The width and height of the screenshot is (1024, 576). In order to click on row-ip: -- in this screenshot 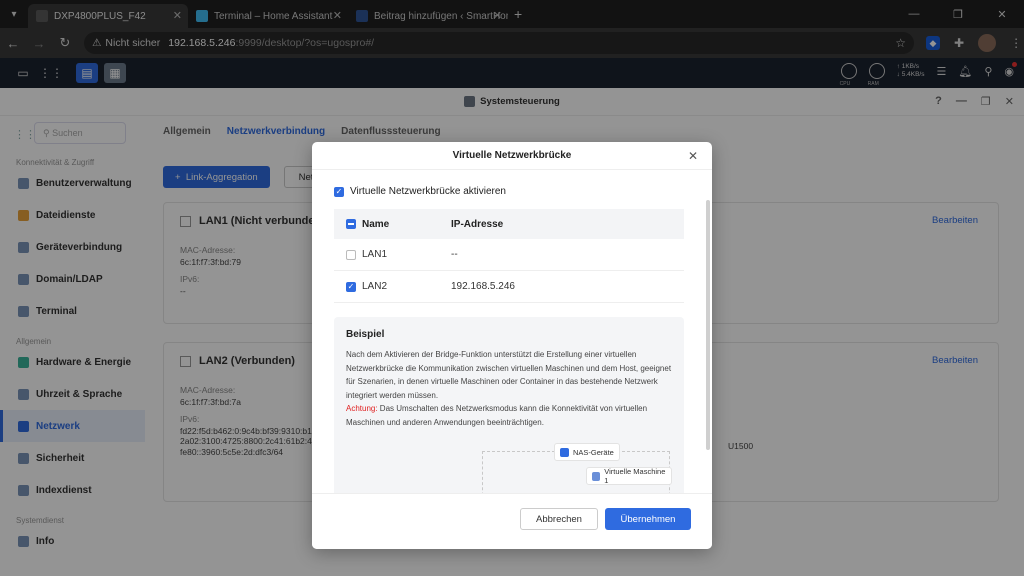, I will do `click(454, 254)`.